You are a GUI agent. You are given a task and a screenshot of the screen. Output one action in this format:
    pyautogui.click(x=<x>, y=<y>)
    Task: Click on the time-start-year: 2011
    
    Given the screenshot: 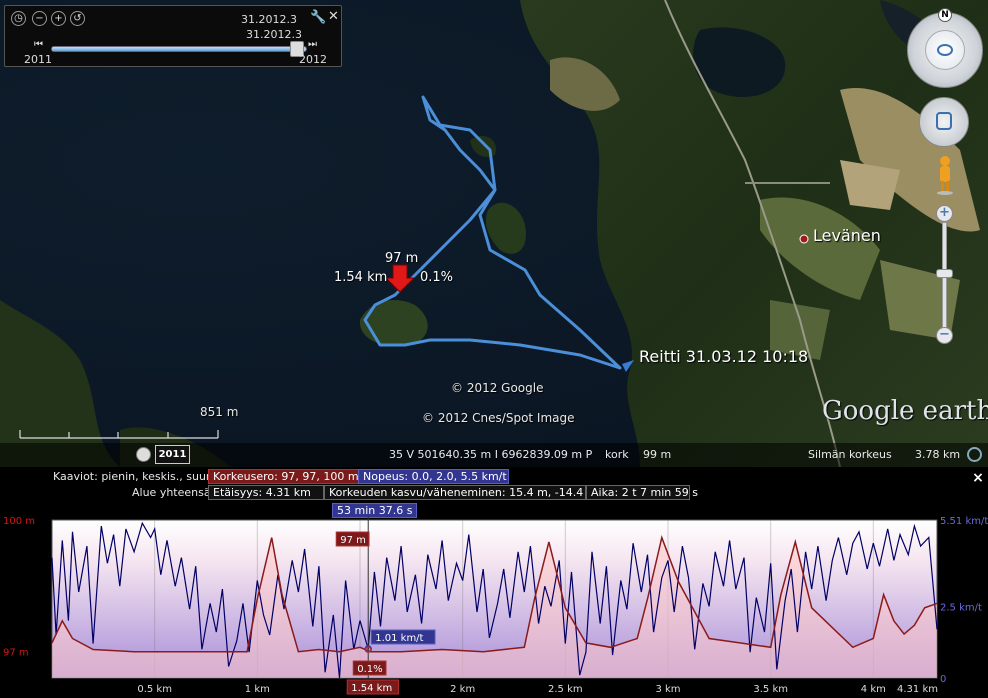 What is the action you would take?
    pyautogui.click(x=38, y=59)
    